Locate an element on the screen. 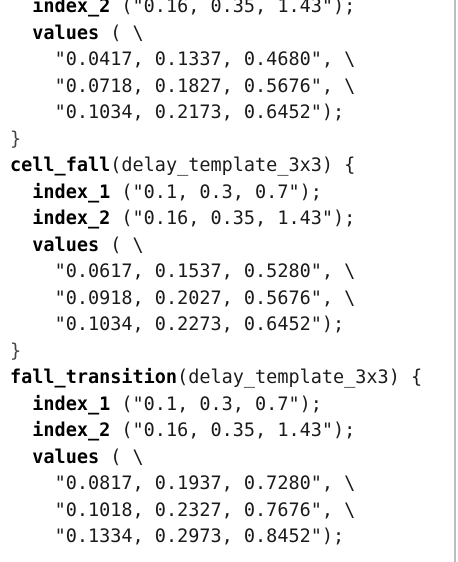 This screenshot has height=562, width=458. code-line: "0.1334, 0.2973, 0.8452"); is located at coordinates (233, 537).